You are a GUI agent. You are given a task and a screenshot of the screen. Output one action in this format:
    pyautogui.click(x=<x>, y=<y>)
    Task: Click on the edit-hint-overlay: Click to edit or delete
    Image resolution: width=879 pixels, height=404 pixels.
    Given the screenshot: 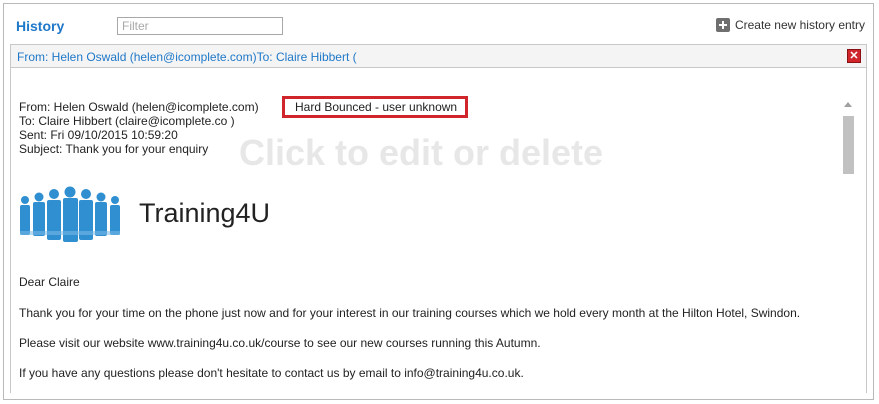 What is the action you would take?
    pyautogui.click(x=421, y=153)
    